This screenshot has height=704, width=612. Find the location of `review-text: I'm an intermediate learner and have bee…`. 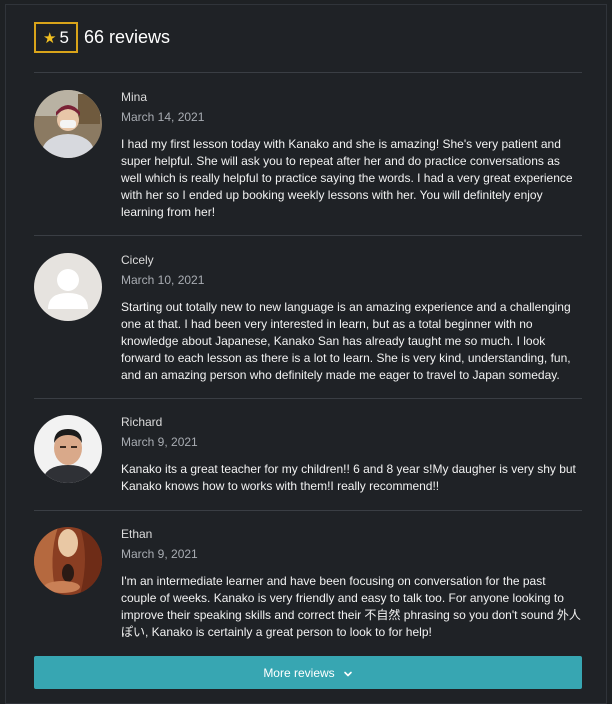

review-text: I'm an intermediate learner and have bee… is located at coordinates (351, 606).